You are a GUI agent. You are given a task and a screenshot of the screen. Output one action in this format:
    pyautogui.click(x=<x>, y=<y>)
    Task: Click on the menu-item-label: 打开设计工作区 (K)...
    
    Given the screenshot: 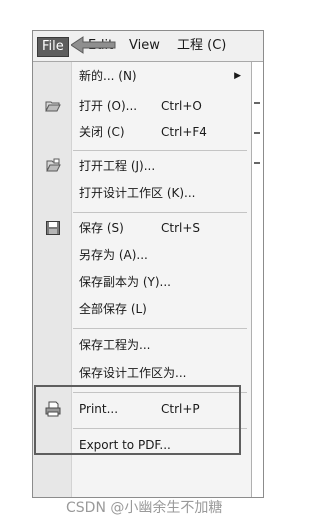 What is the action you would take?
    pyautogui.click(x=137, y=193)
    